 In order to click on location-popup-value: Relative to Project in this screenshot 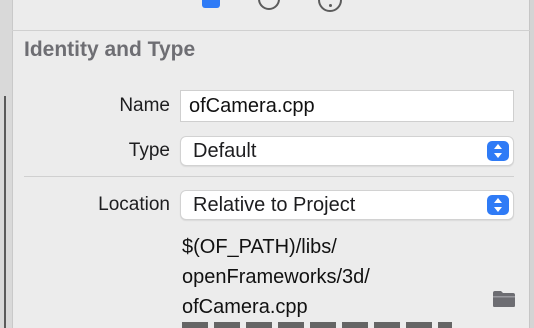, I will do `click(274, 205)`.